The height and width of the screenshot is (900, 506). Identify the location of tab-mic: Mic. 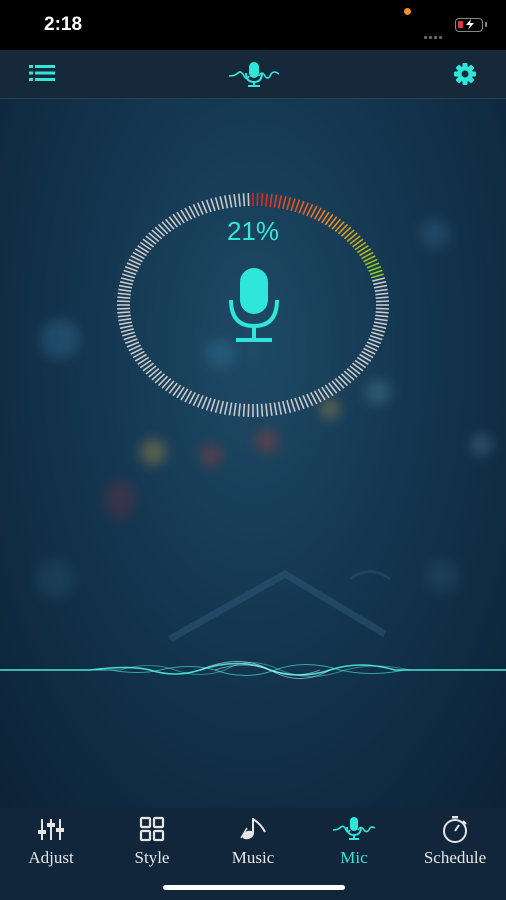
(354, 842).